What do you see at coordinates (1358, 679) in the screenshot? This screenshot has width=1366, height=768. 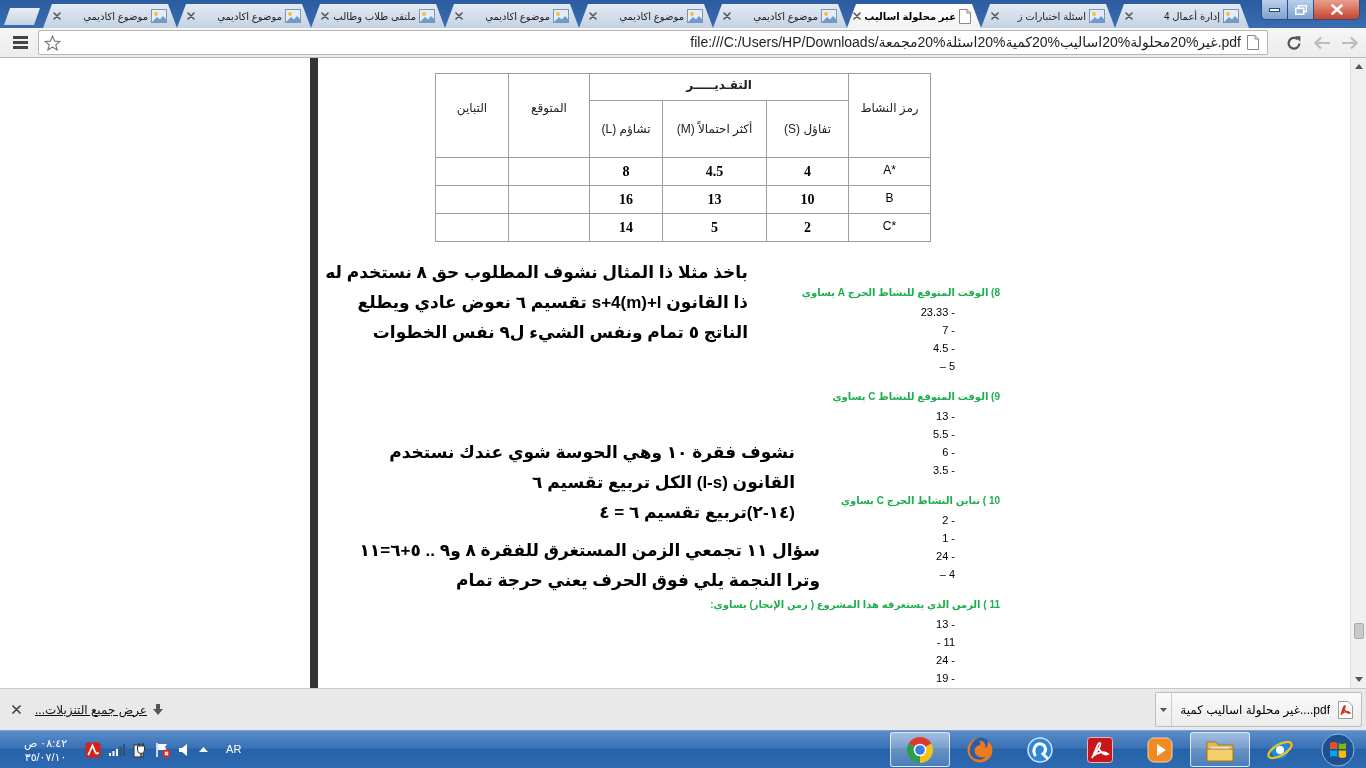 I see `down-arrow-icon` at bounding box center [1358, 679].